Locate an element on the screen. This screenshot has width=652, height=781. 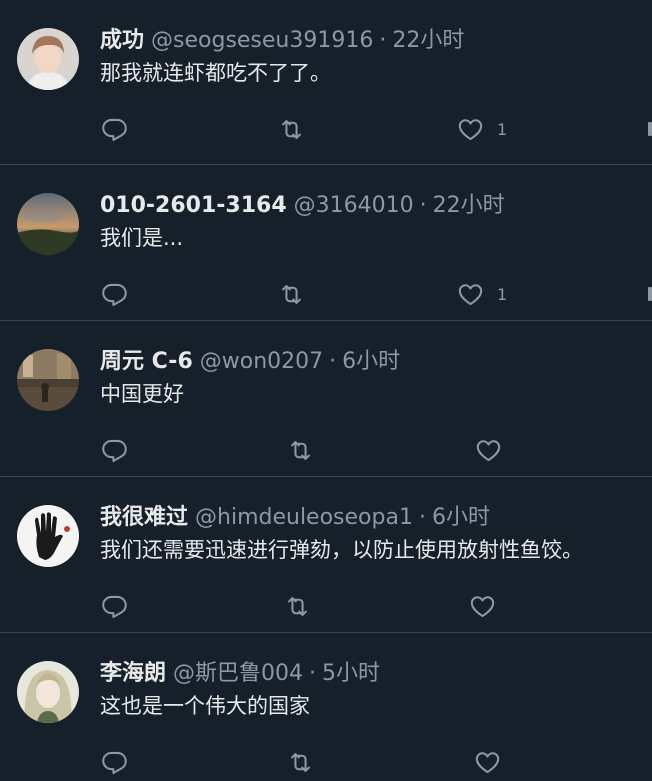
tweet-header: 我很难过 @himdeuleoseopa1 · 6小时 is located at coordinates (376, 518).